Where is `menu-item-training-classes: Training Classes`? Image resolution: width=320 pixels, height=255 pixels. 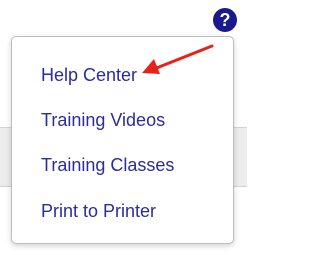
menu-item-training-classes: Training Classes is located at coordinates (107, 165).